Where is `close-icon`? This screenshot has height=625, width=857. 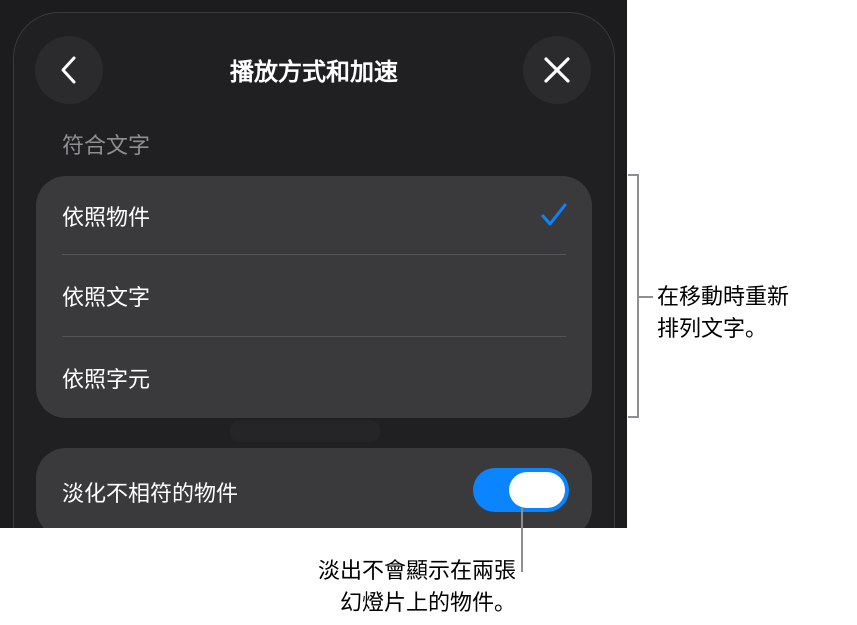 close-icon is located at coordinates (557, 70).